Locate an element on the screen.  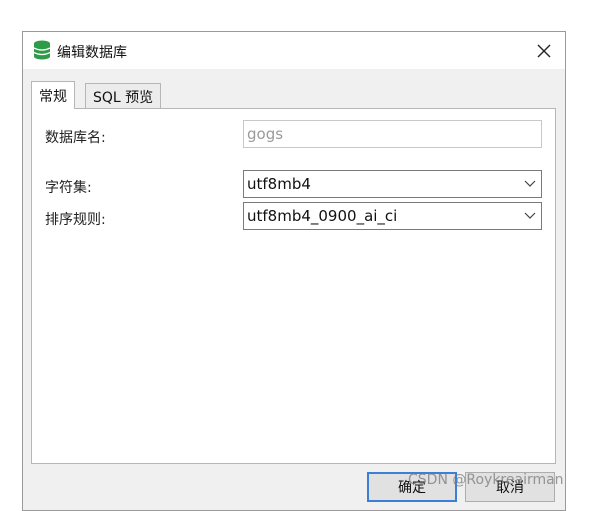
charset-value: utf8mb4 is located at coordinates (279, 184).